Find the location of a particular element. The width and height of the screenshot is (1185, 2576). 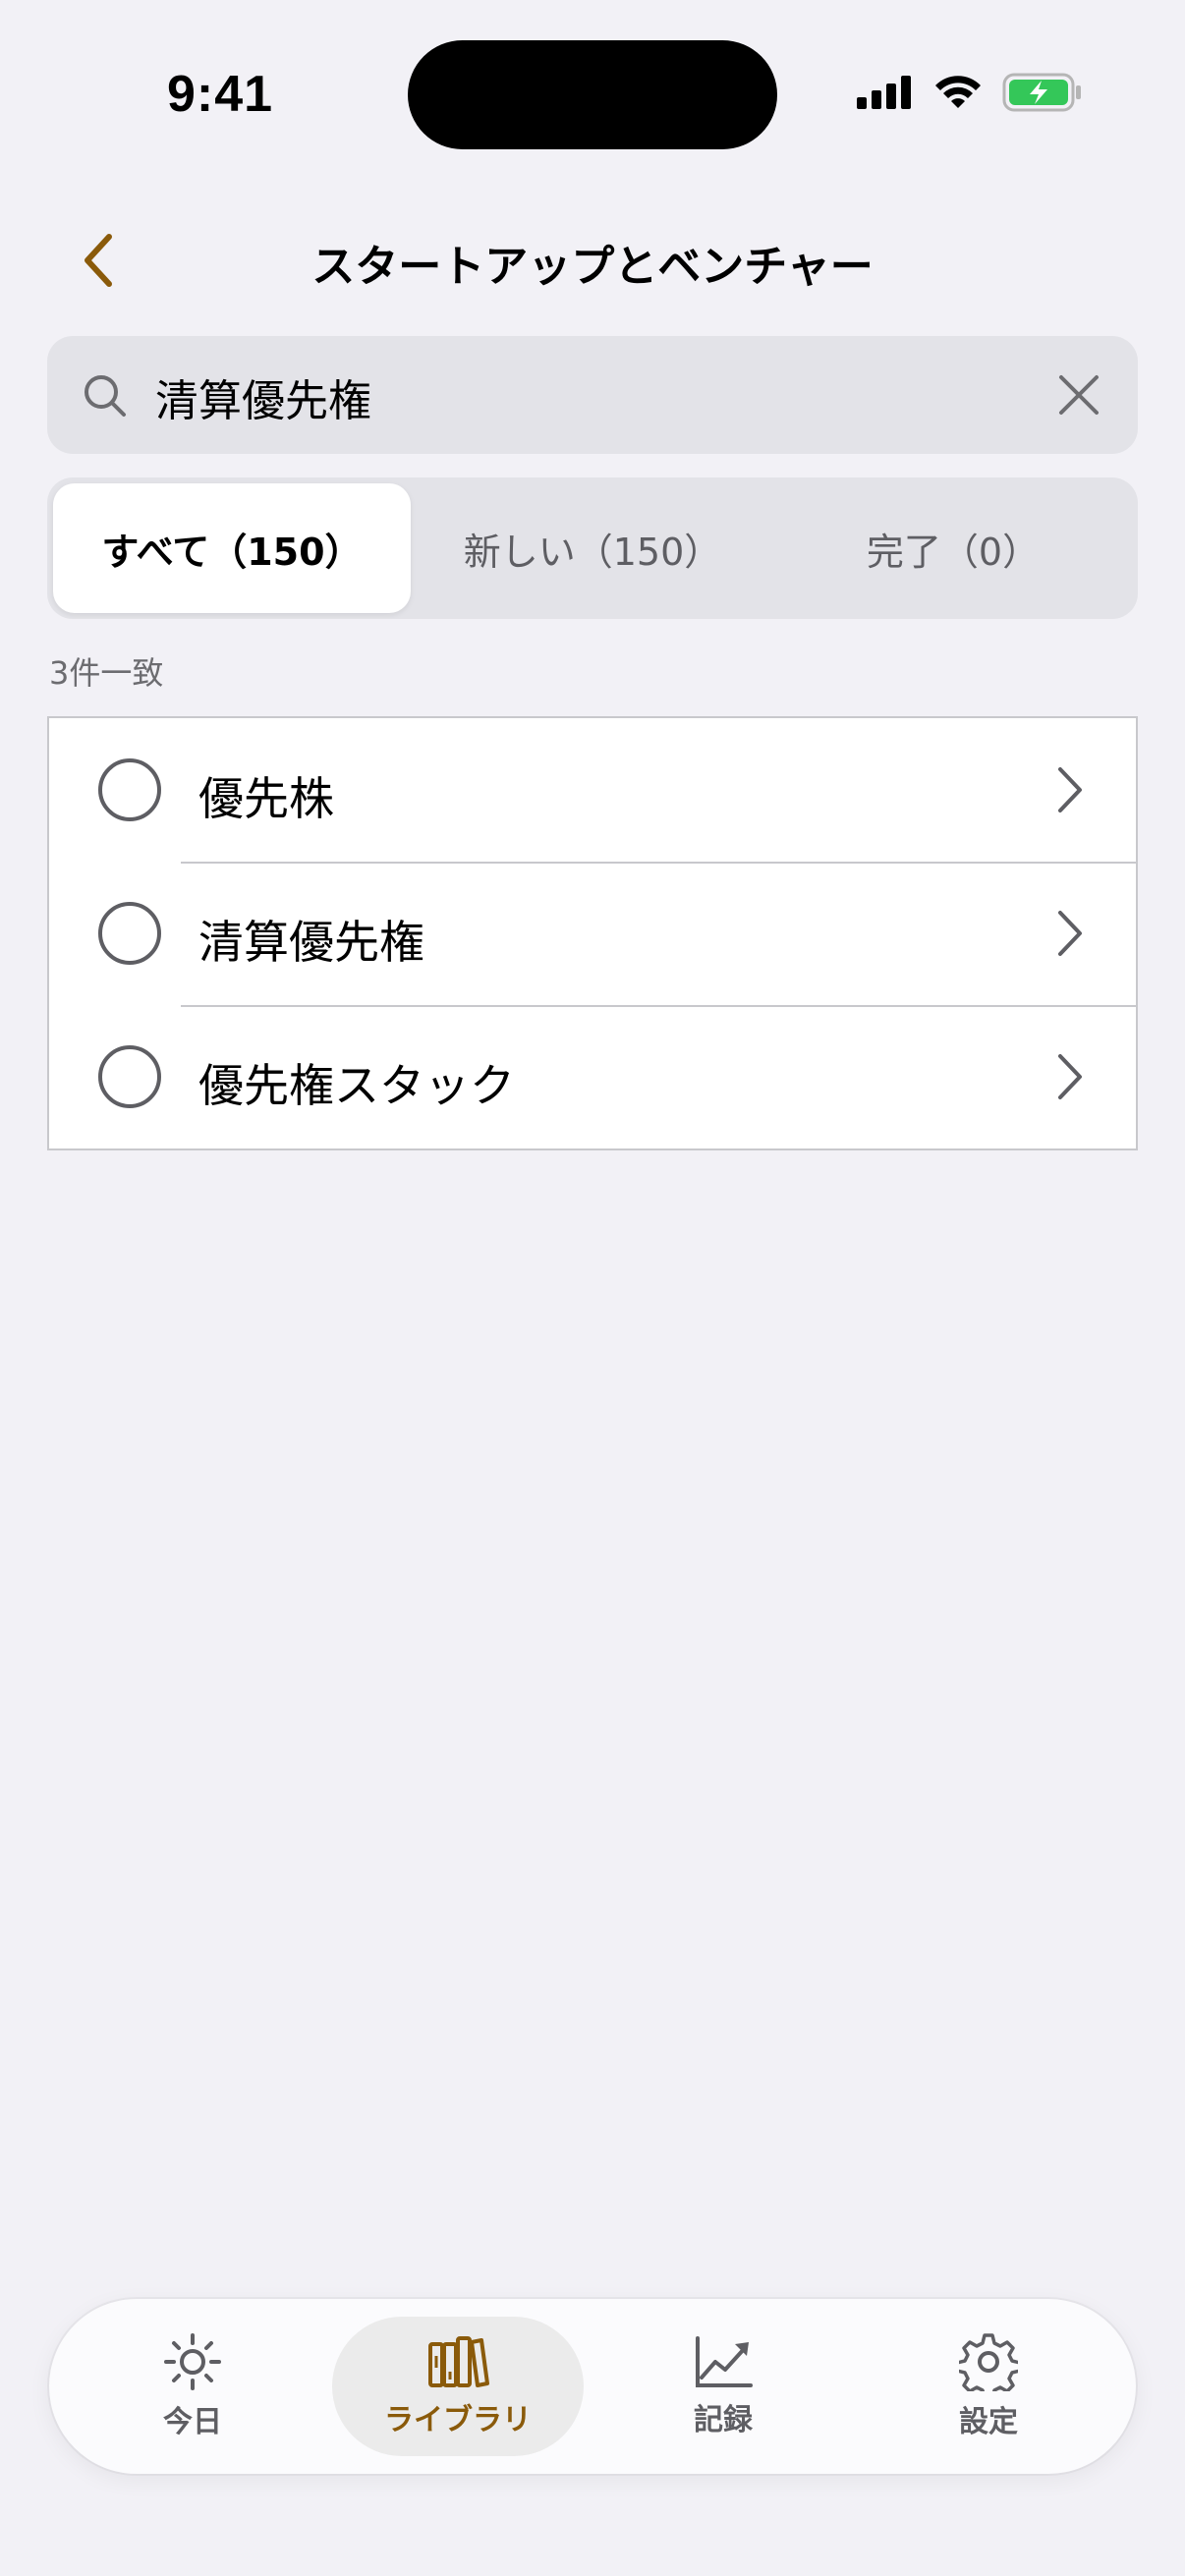

tab-library-label: ライブラリ is located at coordinates (458, 2420).